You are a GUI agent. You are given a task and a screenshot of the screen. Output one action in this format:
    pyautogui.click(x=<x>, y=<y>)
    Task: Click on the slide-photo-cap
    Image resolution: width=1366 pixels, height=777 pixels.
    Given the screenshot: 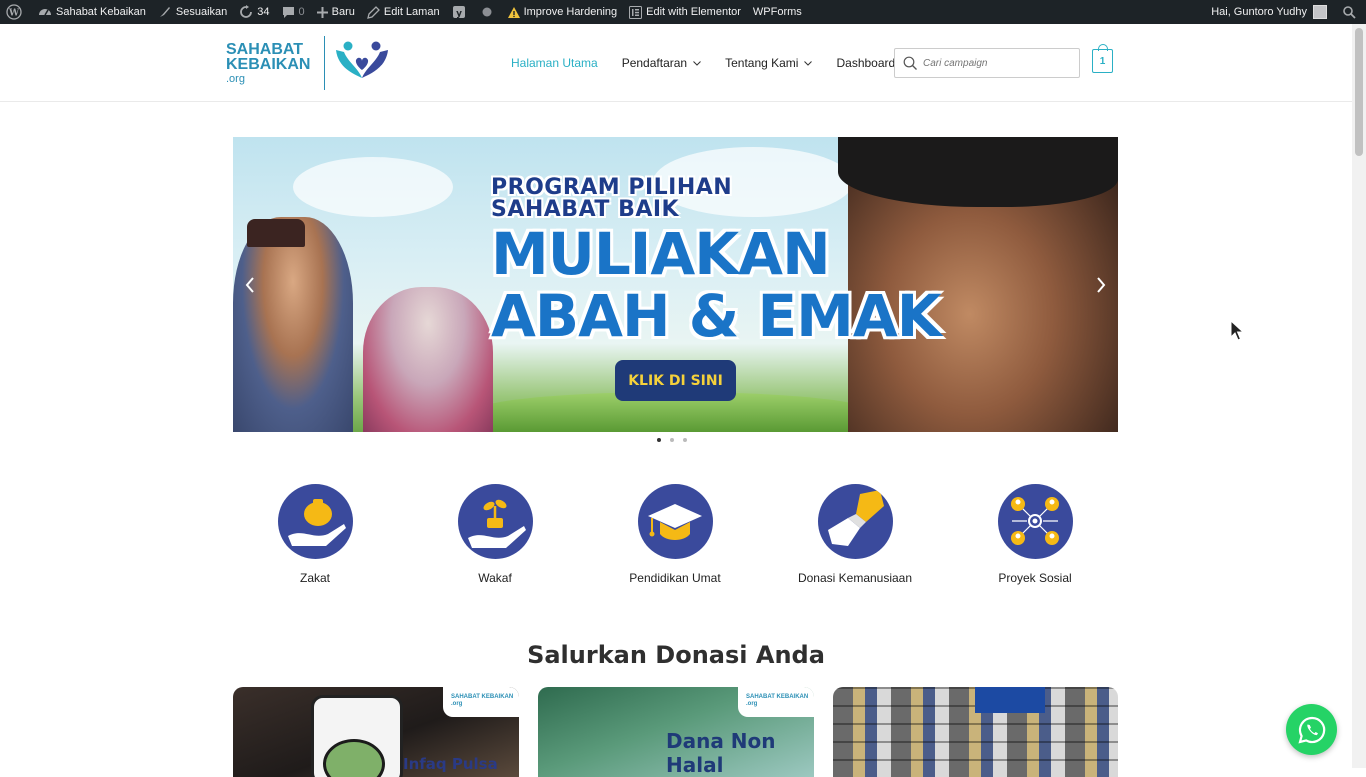 What is the action you would take?
    pyautogui.click(x=276, y=233)
    